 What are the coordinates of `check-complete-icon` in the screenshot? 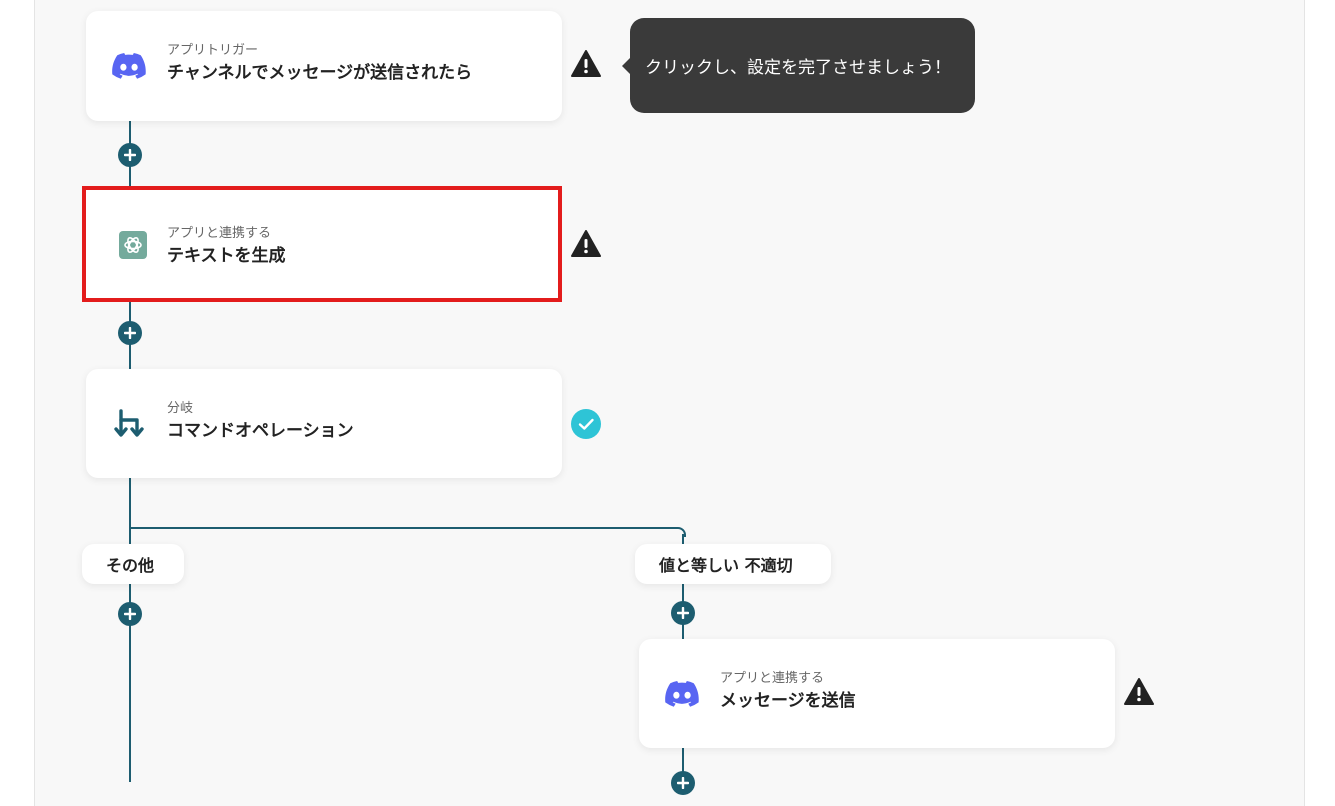 It's located at (586, 424).